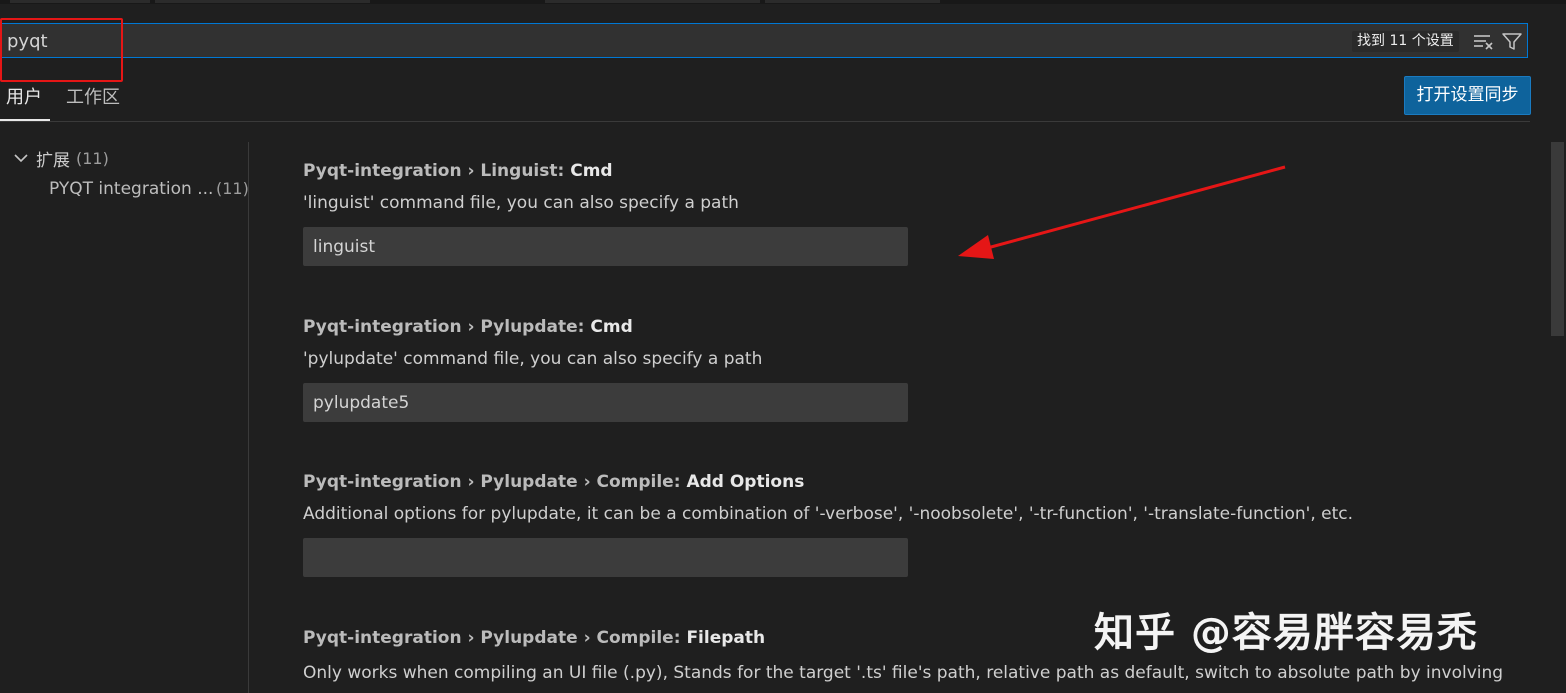 The height and width of the screenshot is (693, 1566). What do you see at coordinates (1405, 41) in the screenshot?
I see `search-result-count: 找到 11 个设置` at bounding box center [1405, 41].